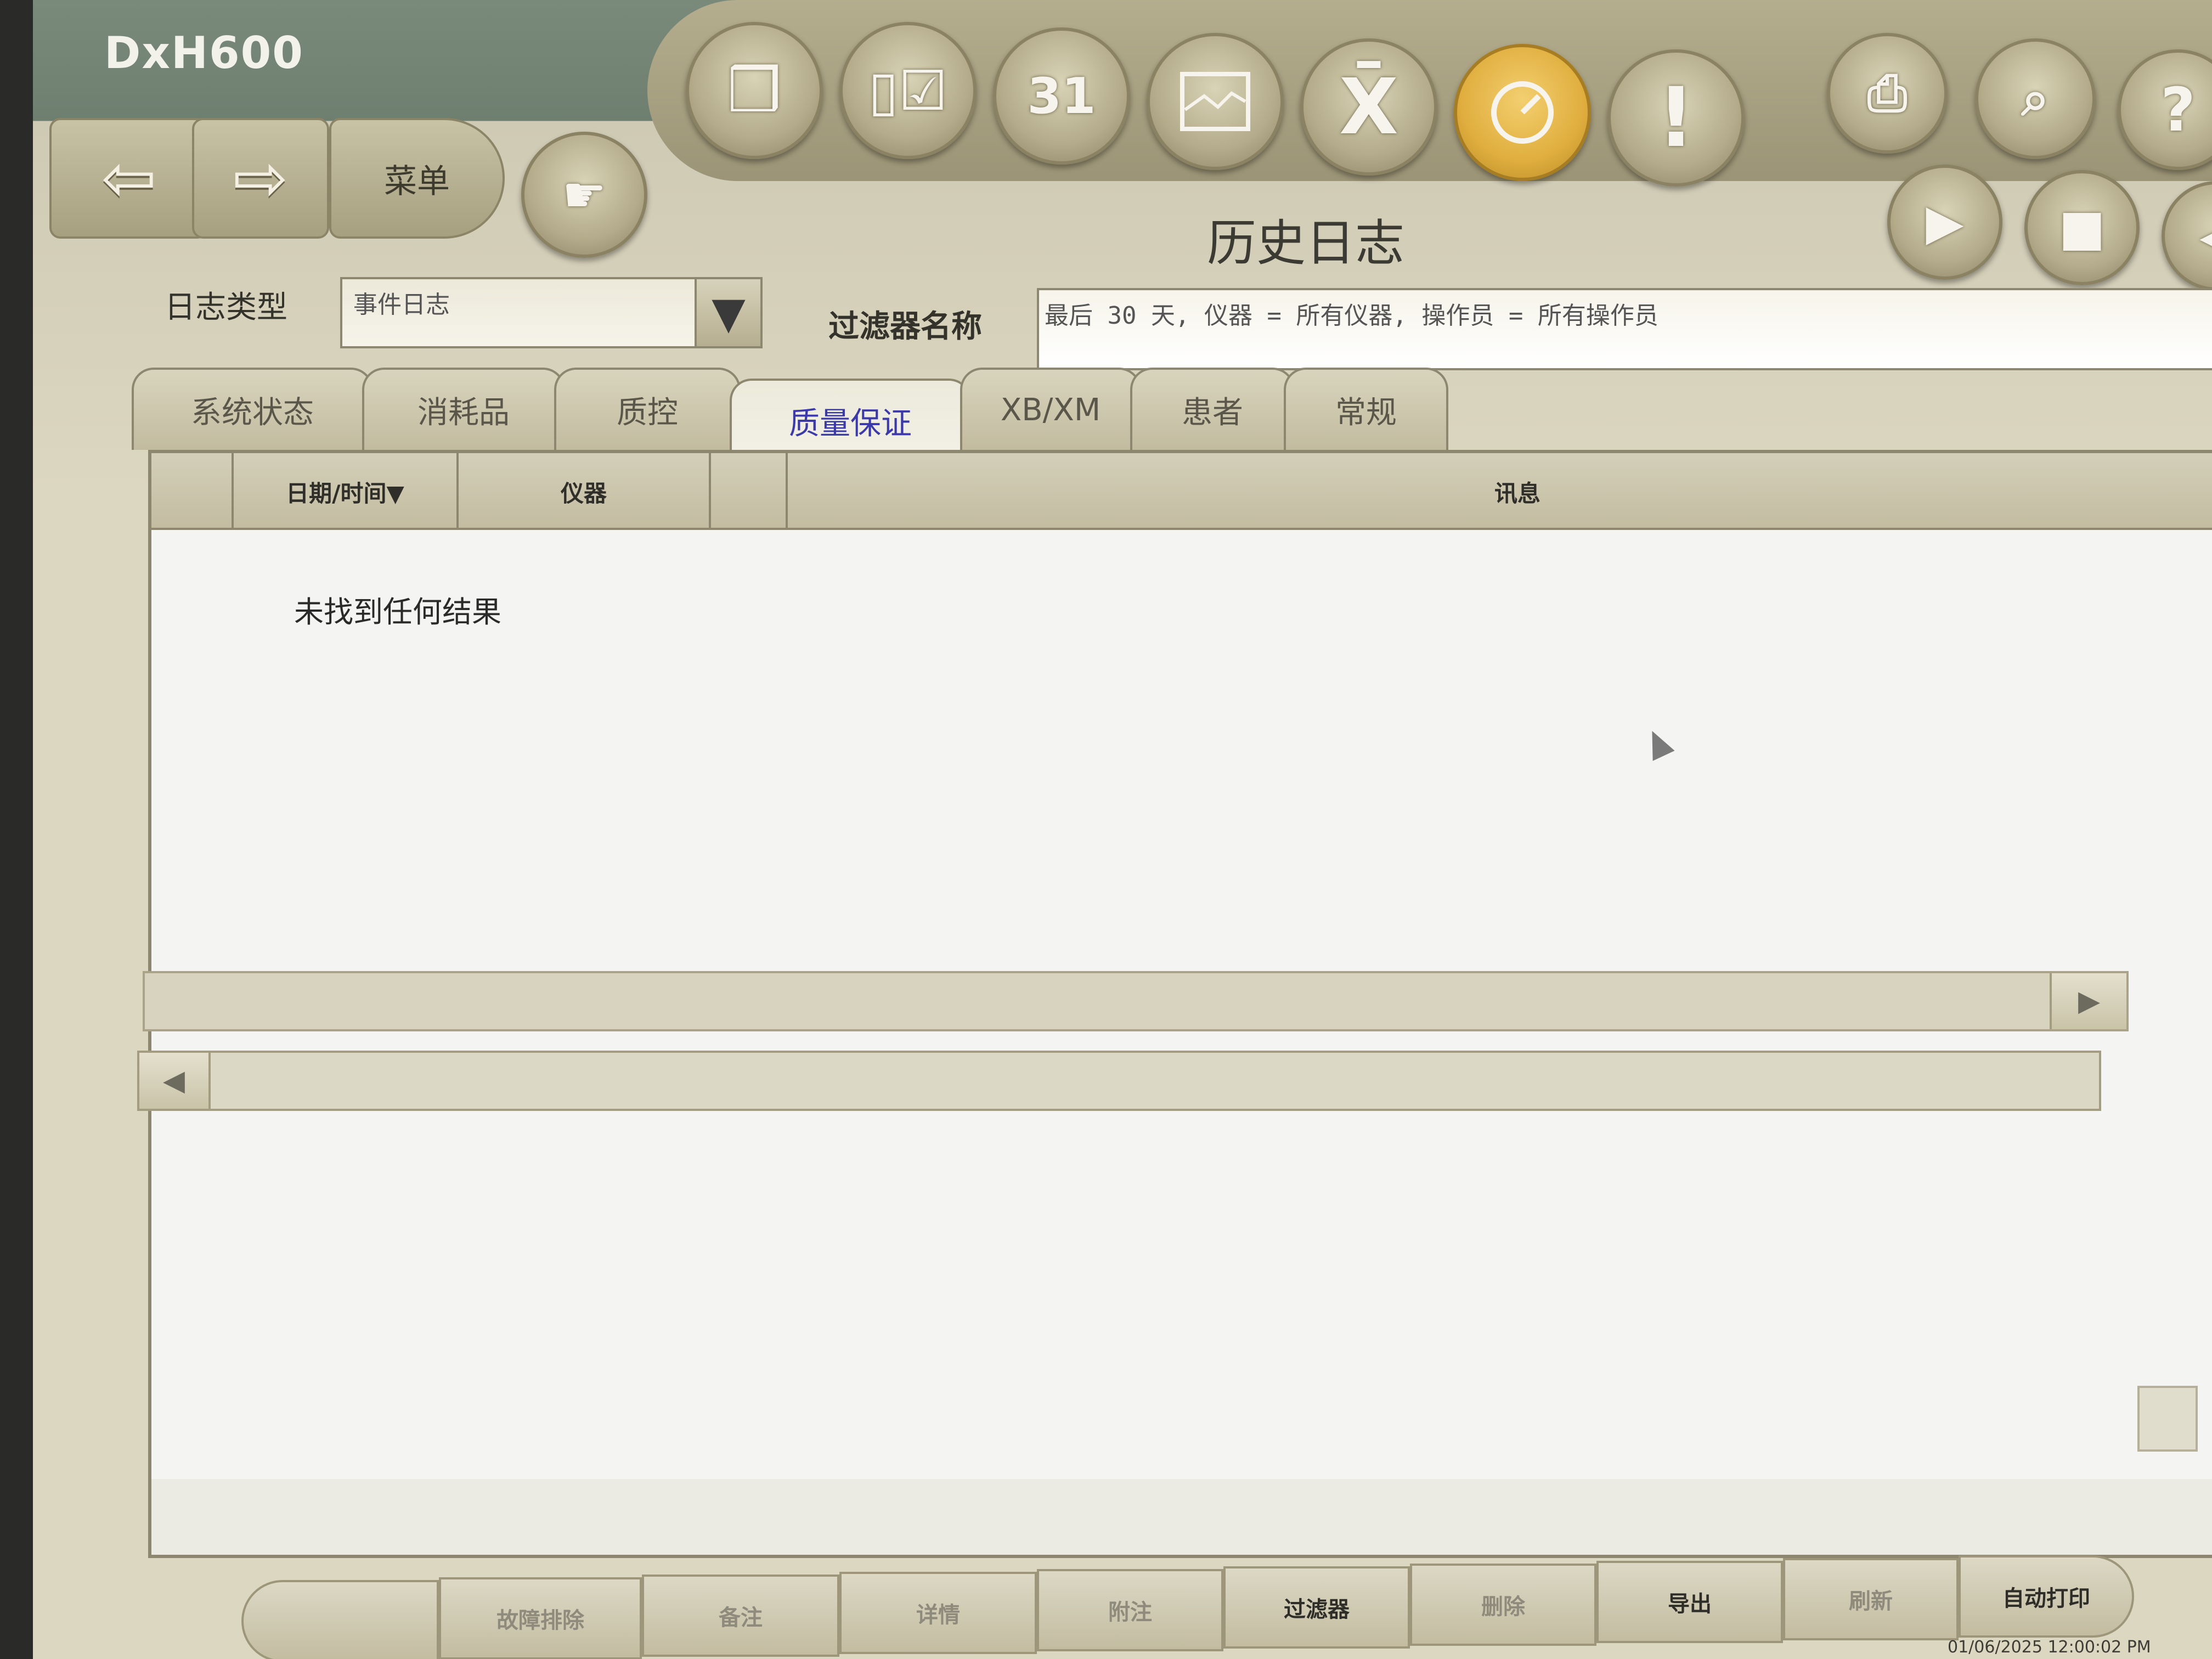 The width and height of the screenshot is (2212, 1659). What do you see at coordinates (1212, 412) in the screenshot?
I see `tab-label: 患者` at bounding box center [1212, 412].